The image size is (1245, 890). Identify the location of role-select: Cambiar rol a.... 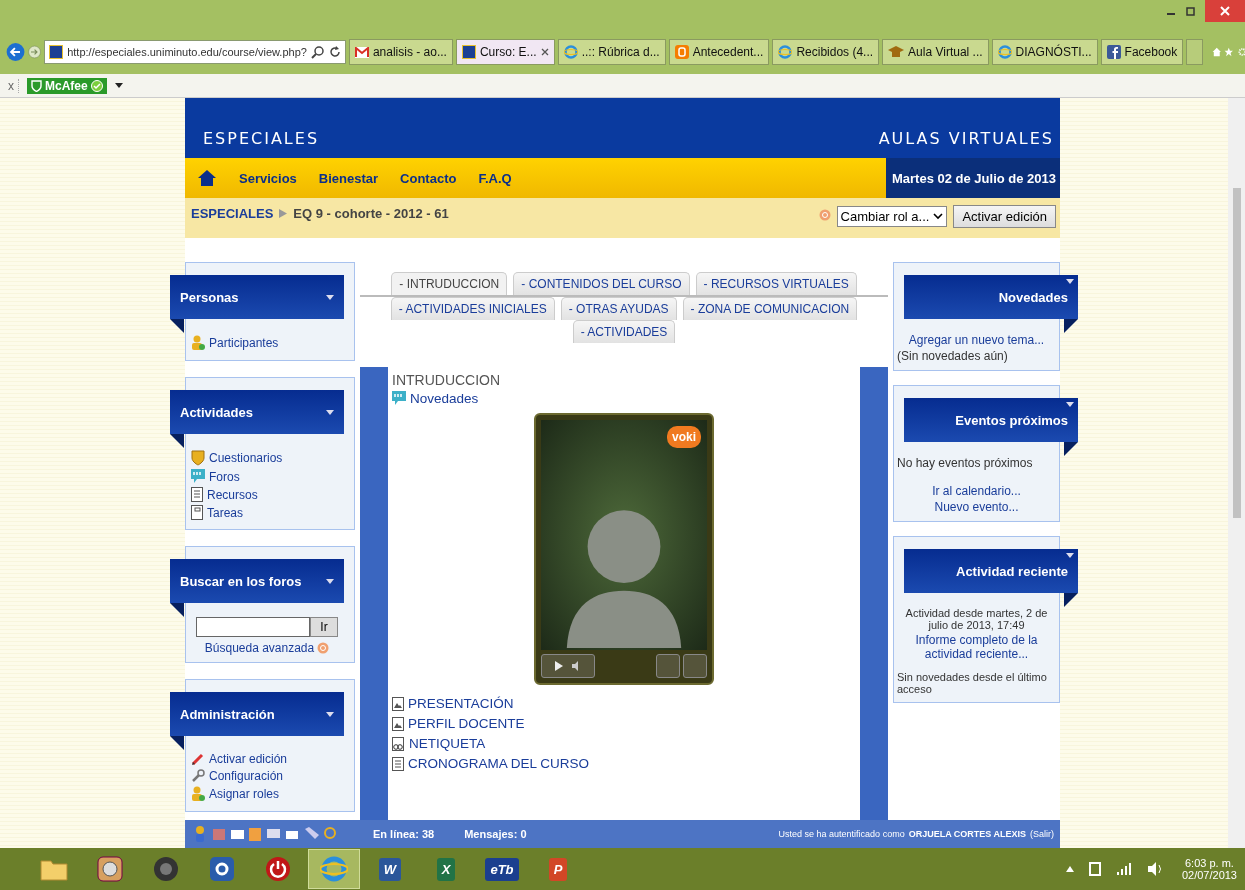
(892, 216).